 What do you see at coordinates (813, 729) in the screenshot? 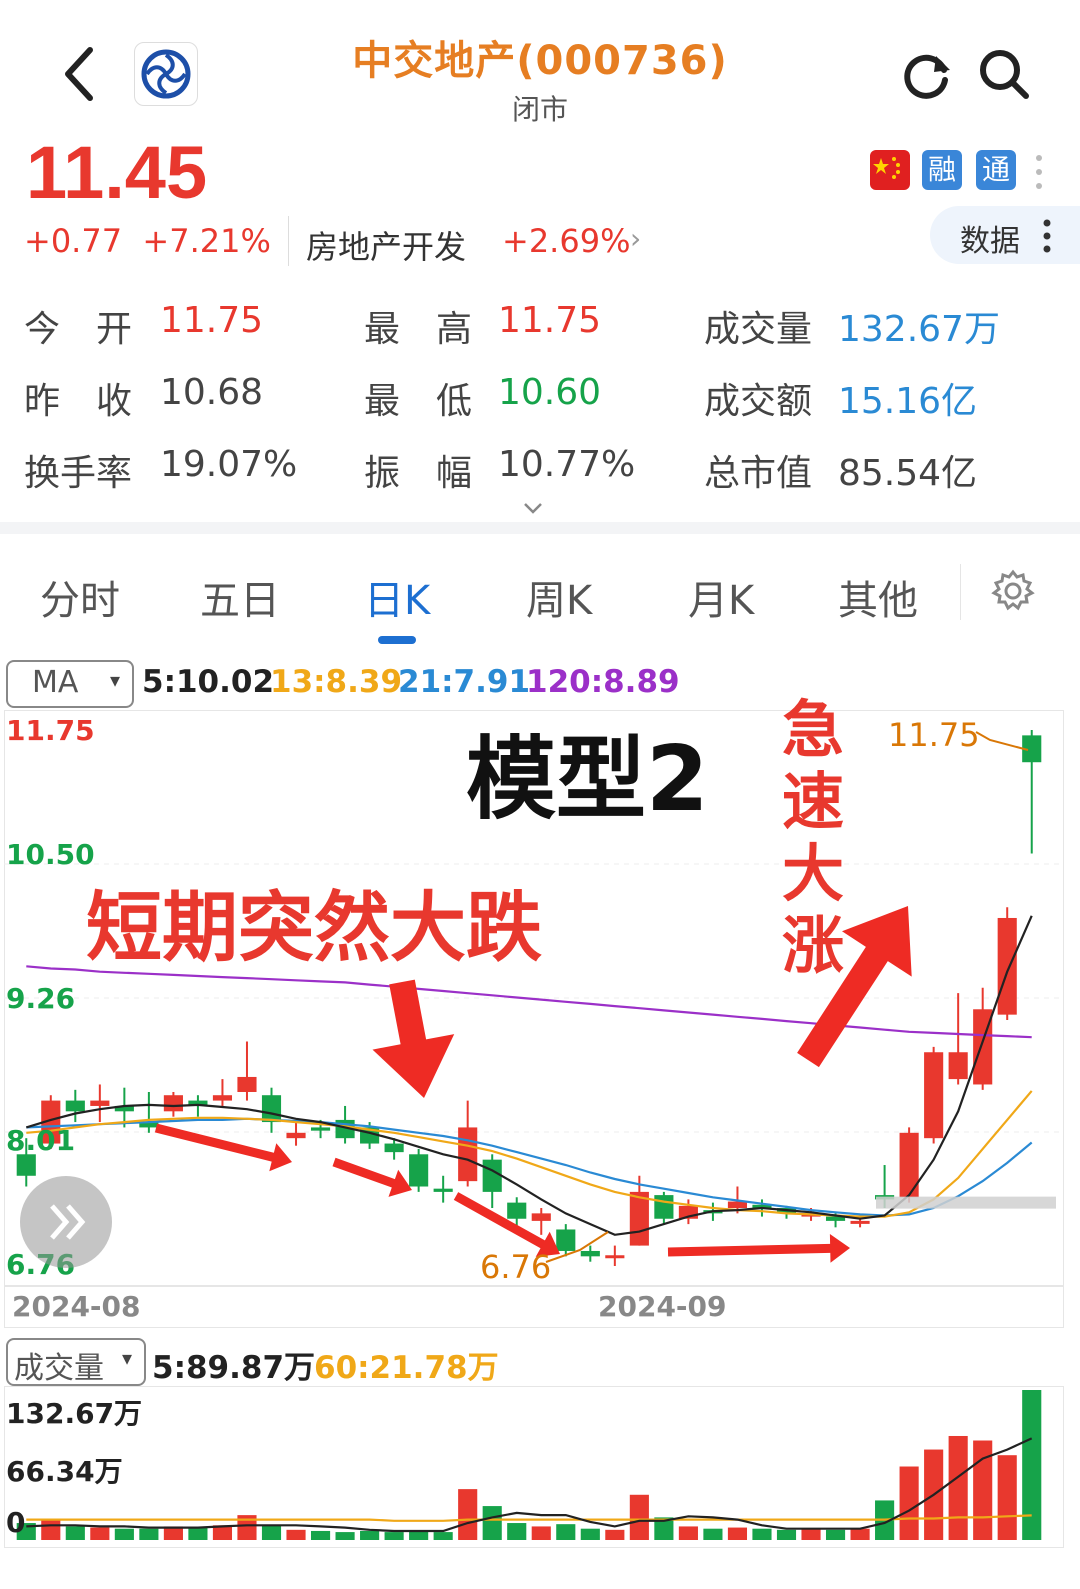
I see `annotation-surge-char: 急` at bounding box center [813, 729].